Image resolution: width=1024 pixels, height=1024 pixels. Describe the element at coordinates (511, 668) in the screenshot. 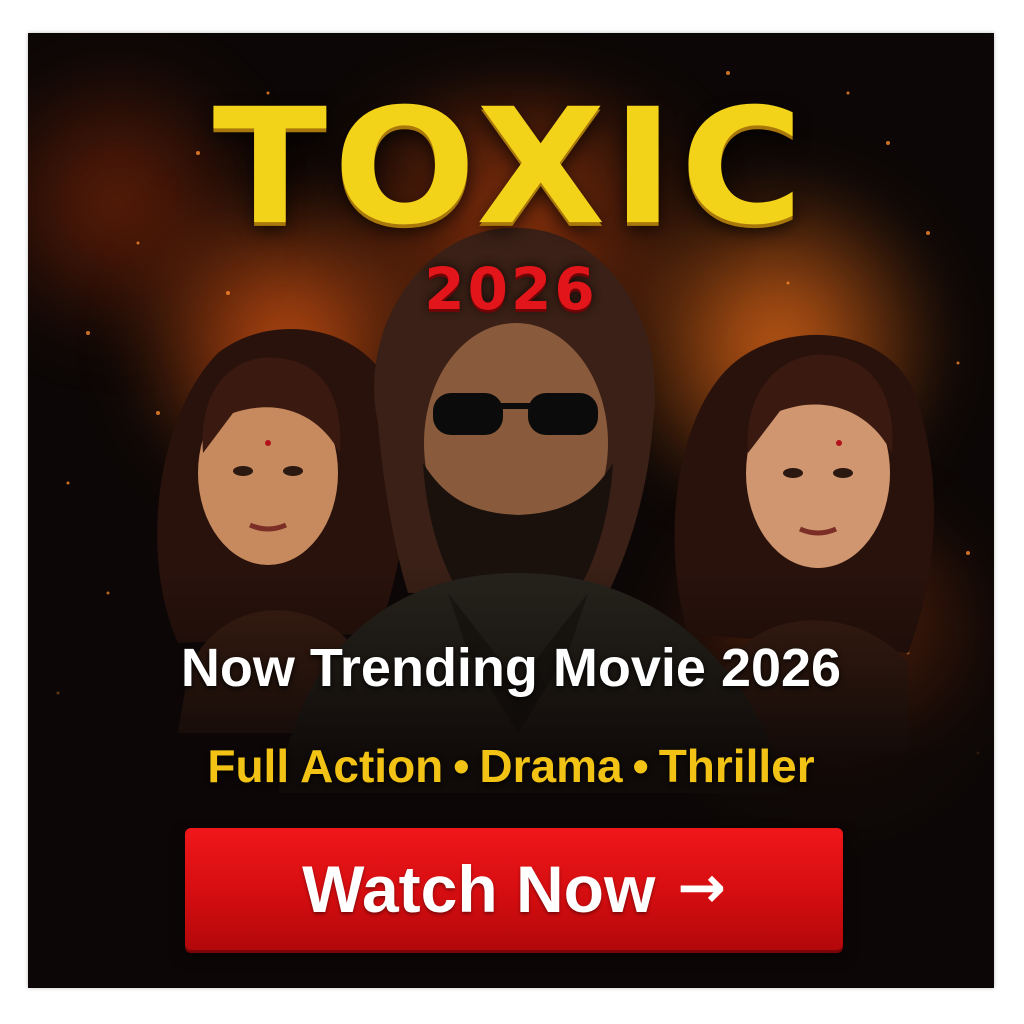

I see `trending-headline: Now Trending Movie 2026` at that location.